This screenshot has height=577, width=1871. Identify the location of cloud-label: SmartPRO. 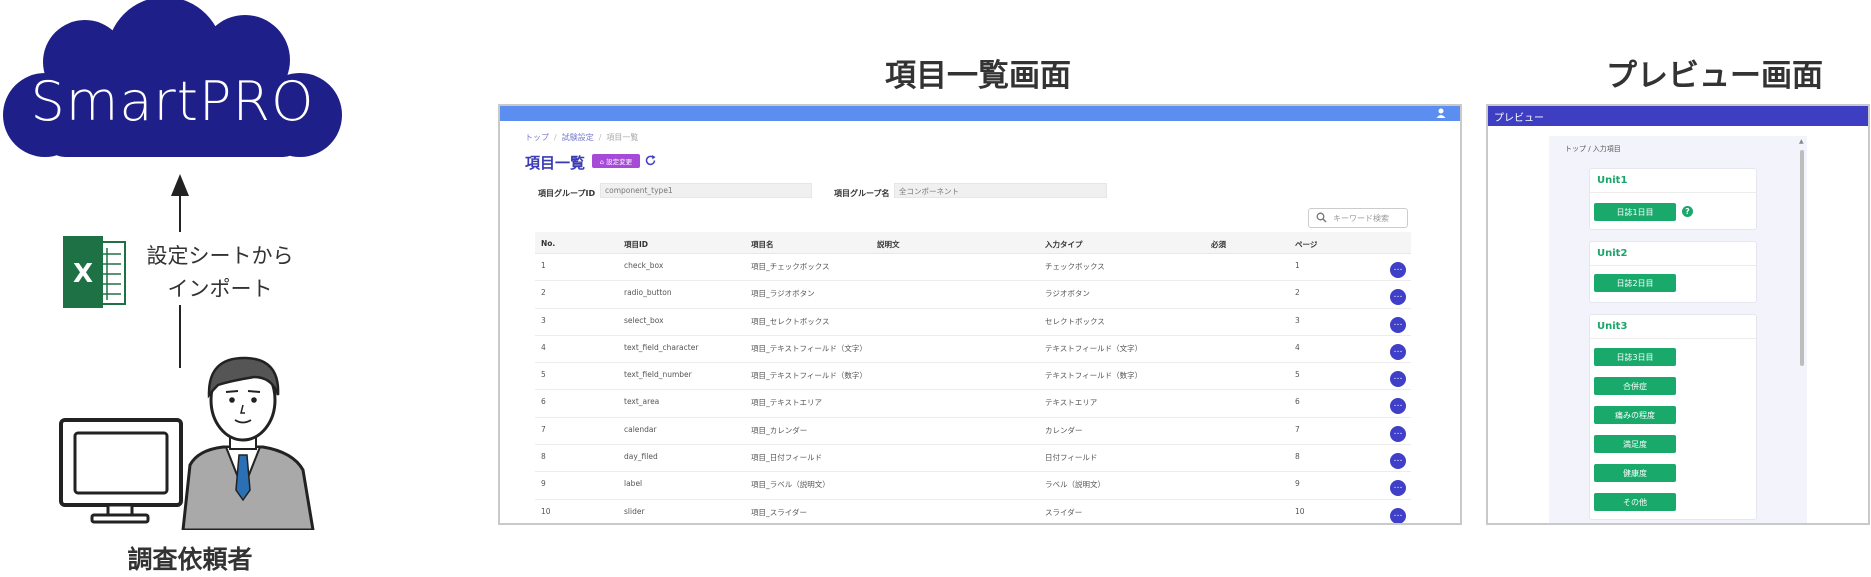
(172, 101).